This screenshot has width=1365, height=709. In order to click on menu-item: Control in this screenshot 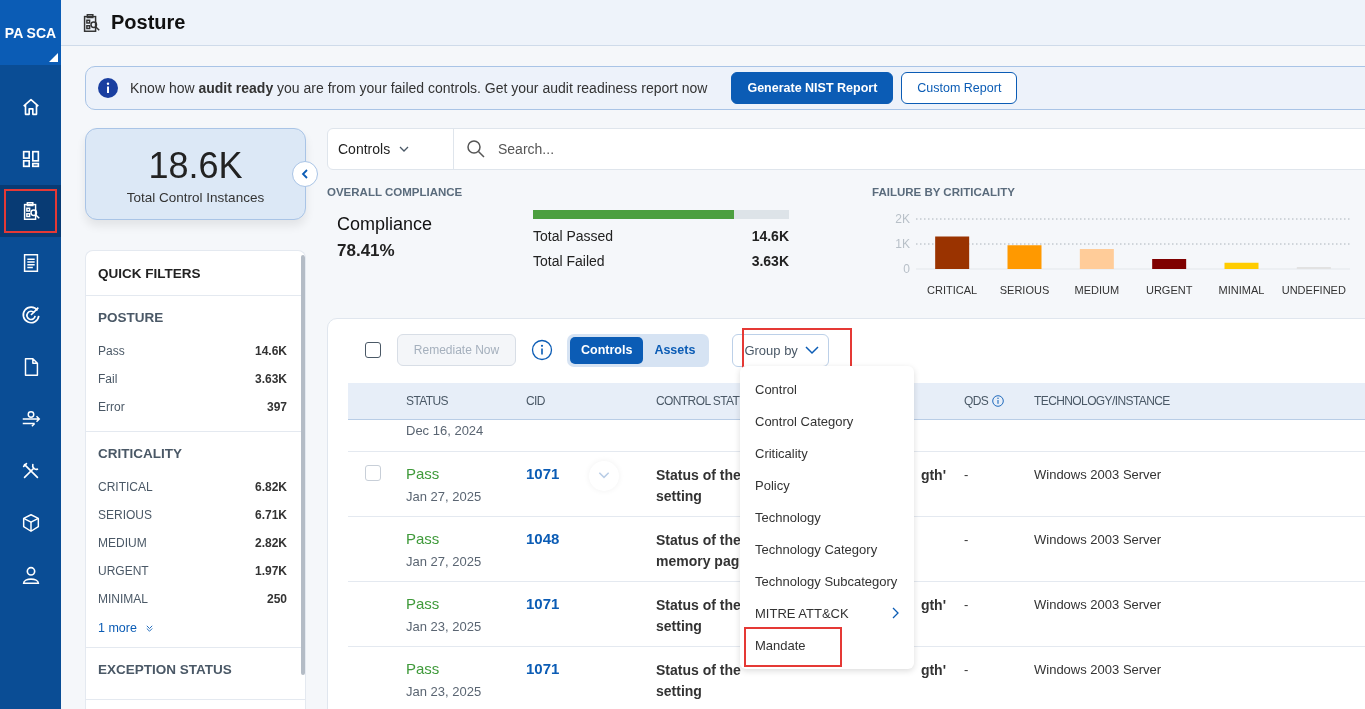, I will do `click(827, 389)`.